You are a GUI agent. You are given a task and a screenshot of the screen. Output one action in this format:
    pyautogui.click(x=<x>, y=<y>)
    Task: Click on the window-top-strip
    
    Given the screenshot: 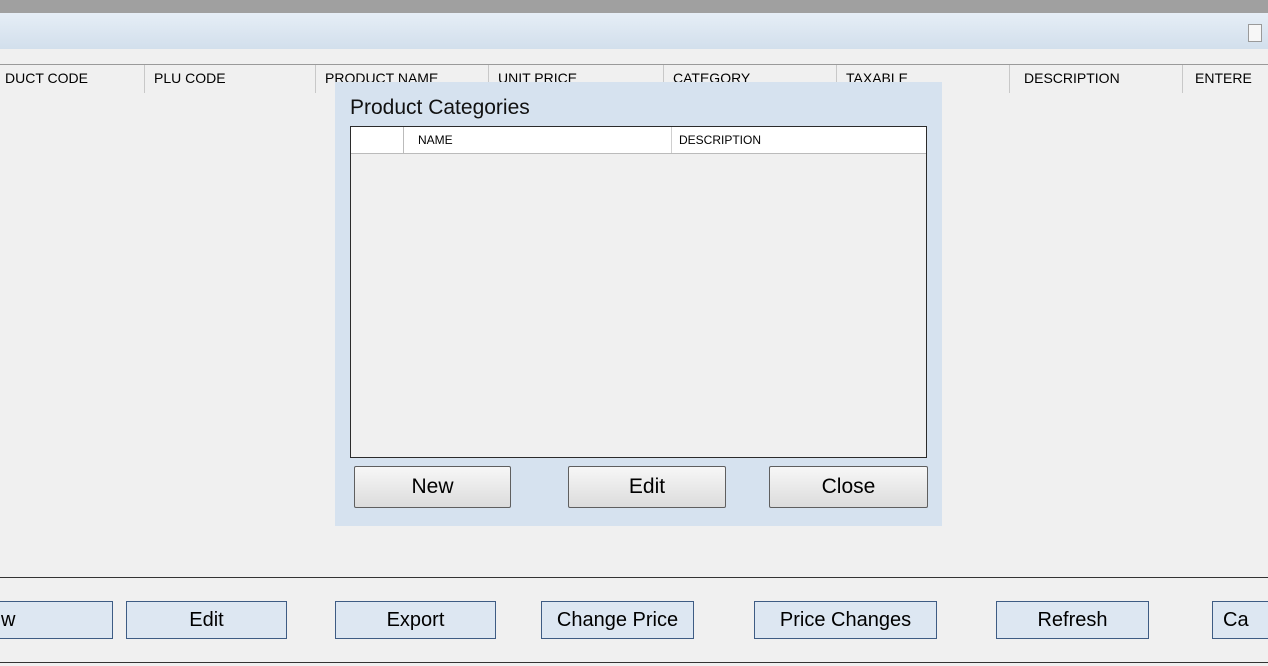 What is the action you would take?
    pyautogui.click(x=634, y=6)
    